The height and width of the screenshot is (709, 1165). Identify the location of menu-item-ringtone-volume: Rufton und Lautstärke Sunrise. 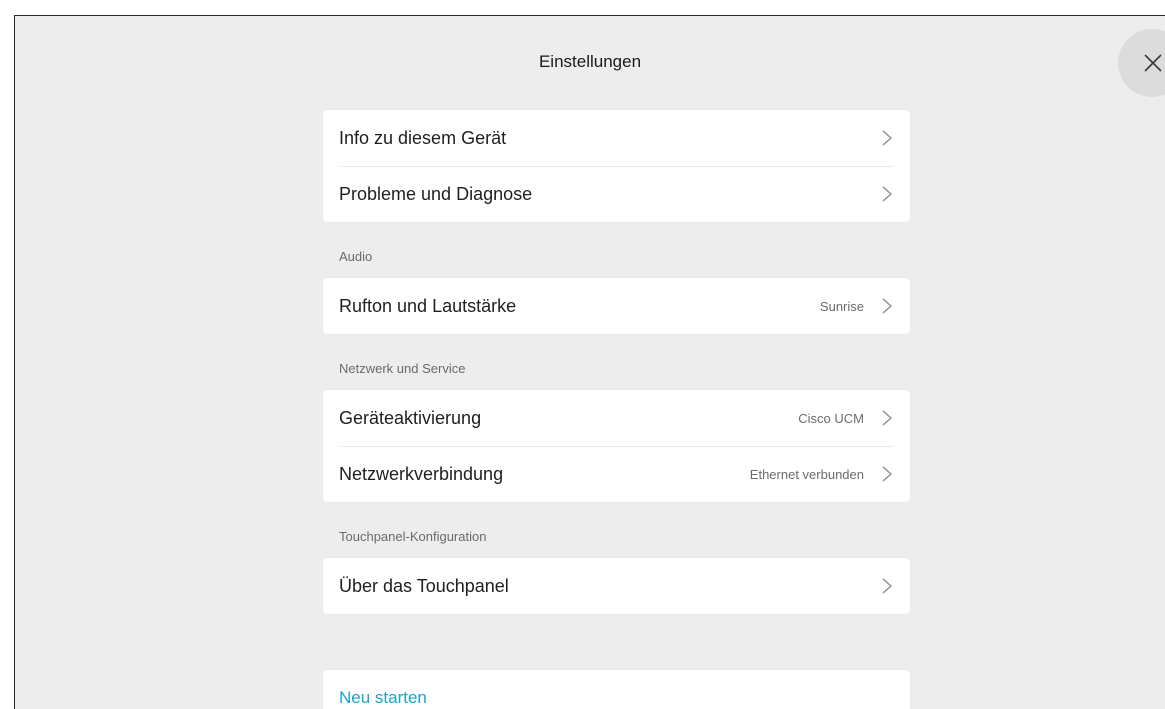
(616, 306).